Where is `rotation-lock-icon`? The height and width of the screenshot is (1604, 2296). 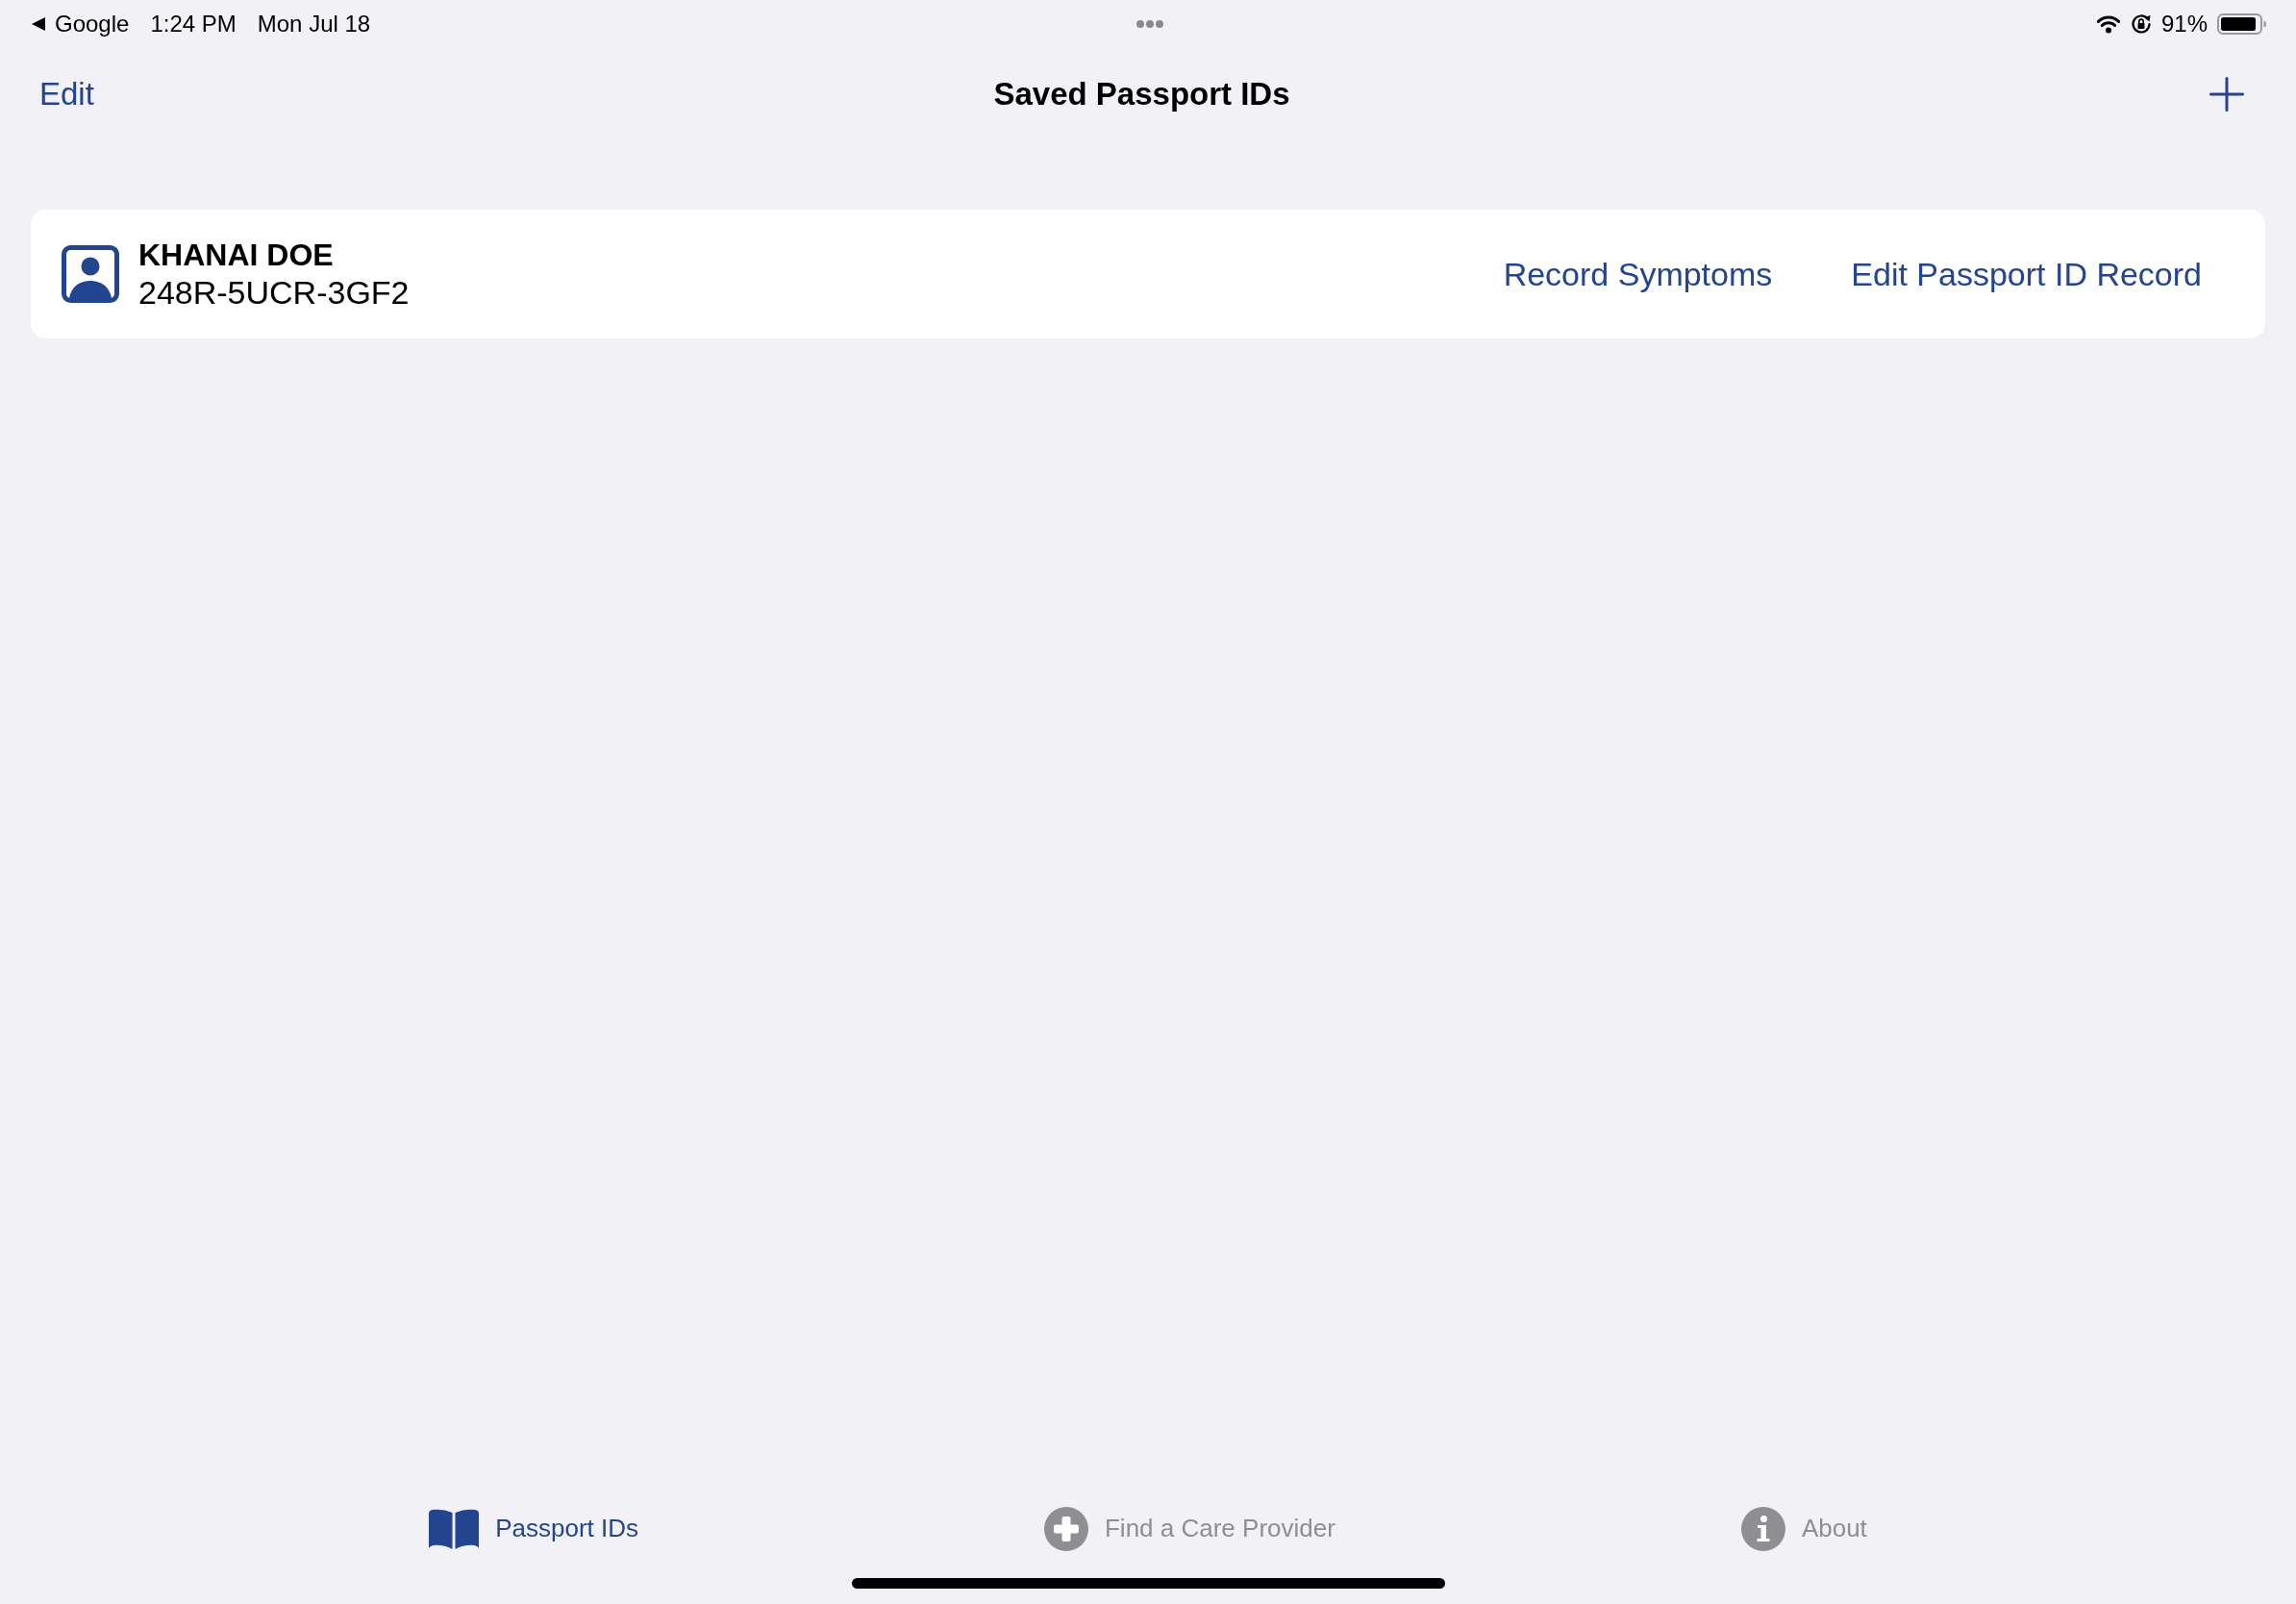 rotation-lock-icon is located at coordinates (2141, 24).